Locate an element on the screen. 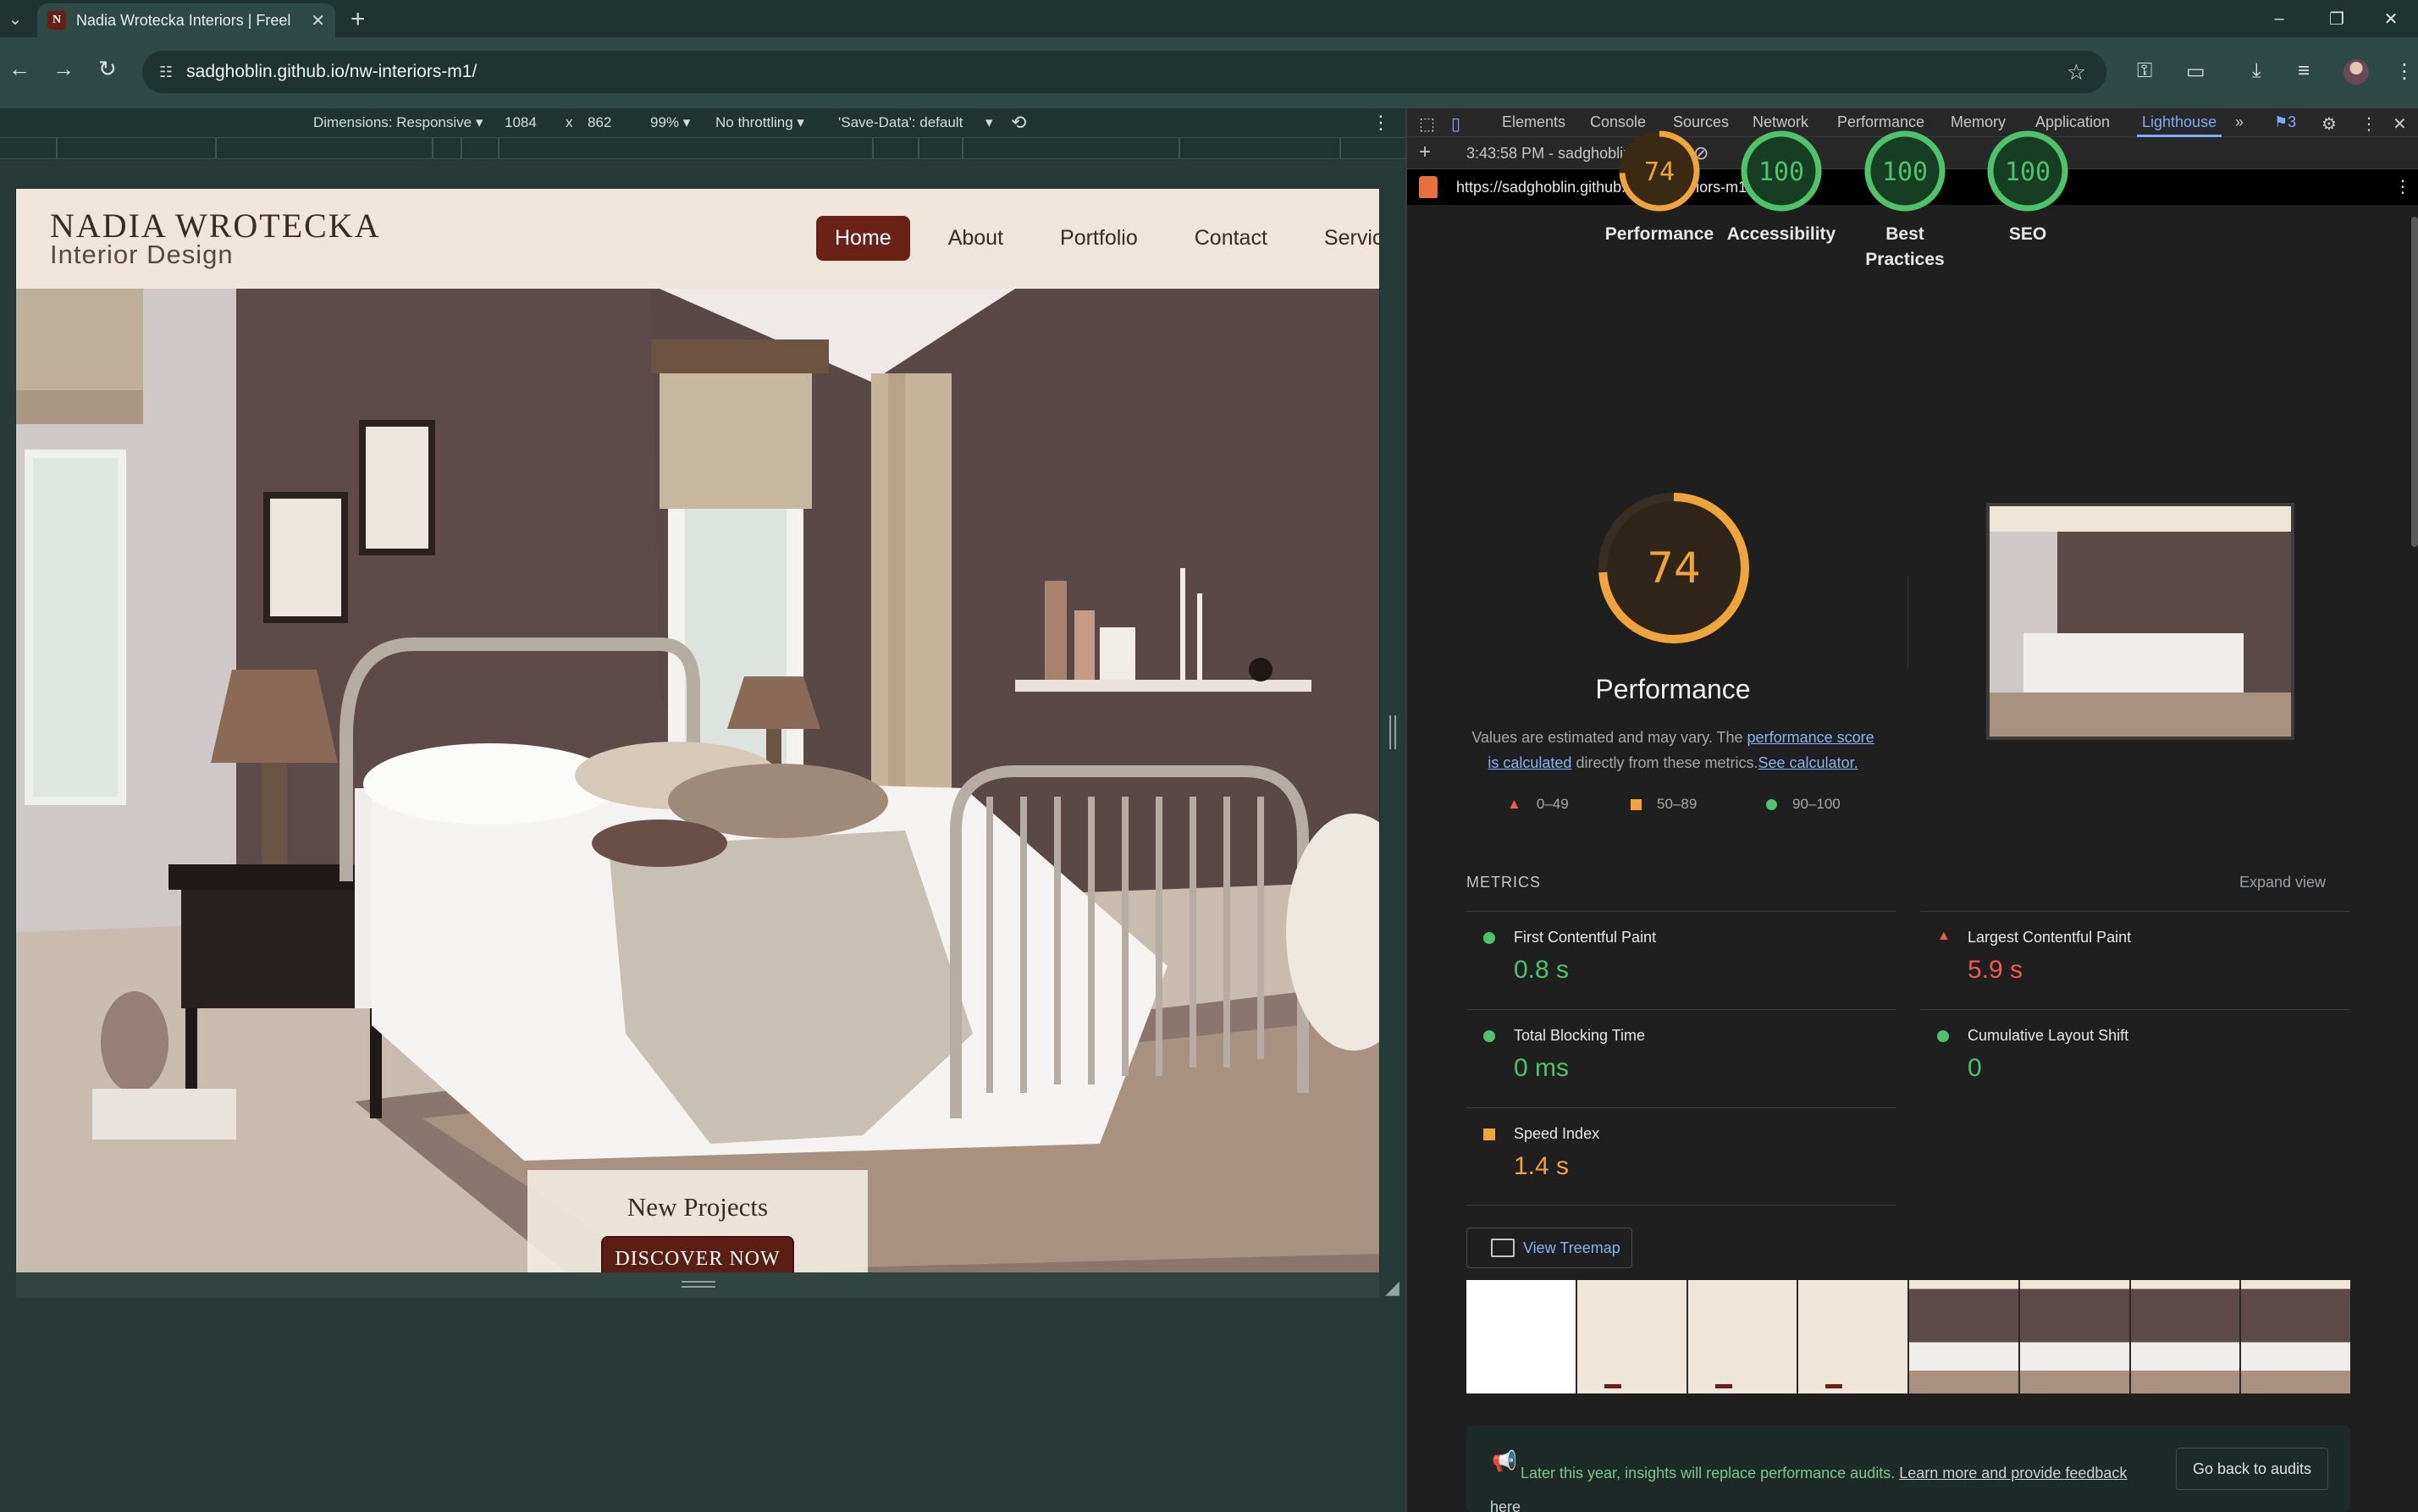  report-menu-icon: ⋮ is located at coordinates (2402, 186).